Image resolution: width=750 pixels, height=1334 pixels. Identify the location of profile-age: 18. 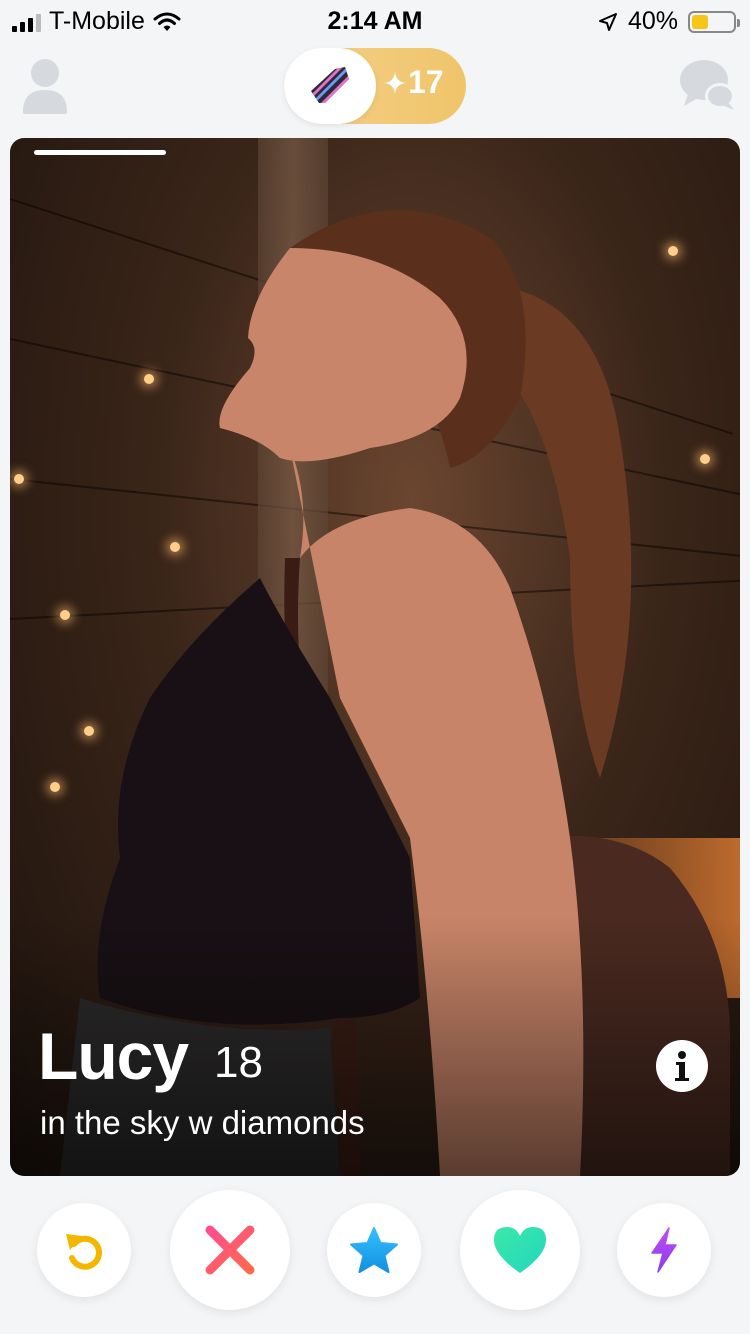
(238, 1062).